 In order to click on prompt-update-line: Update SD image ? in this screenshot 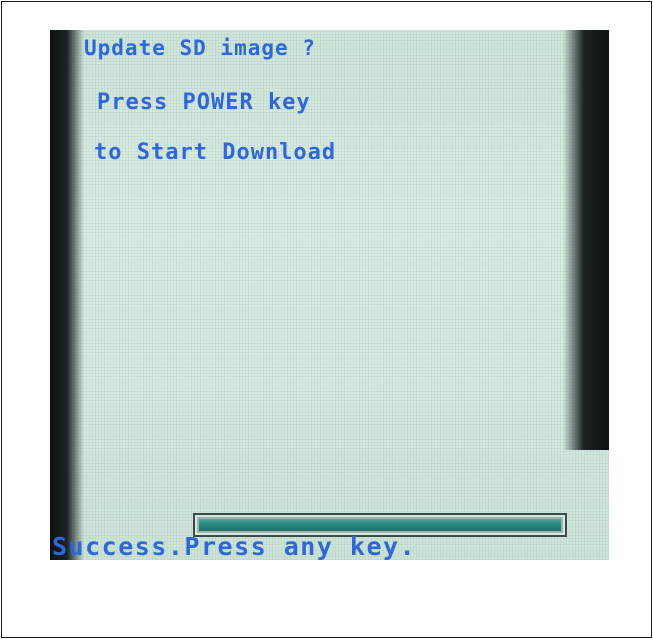, I will do `click(200, 48)`.